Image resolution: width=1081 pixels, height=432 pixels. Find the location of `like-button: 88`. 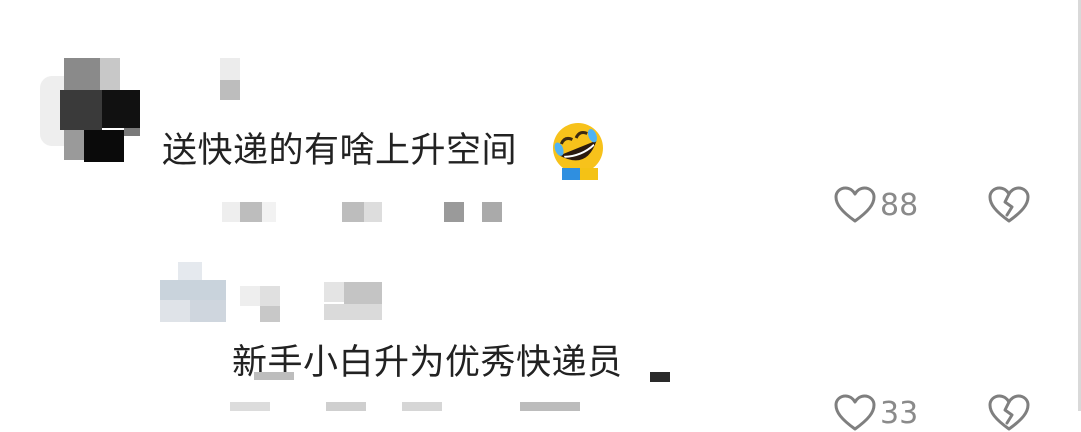

like-button: 88 is located at coordinates (876, 205).